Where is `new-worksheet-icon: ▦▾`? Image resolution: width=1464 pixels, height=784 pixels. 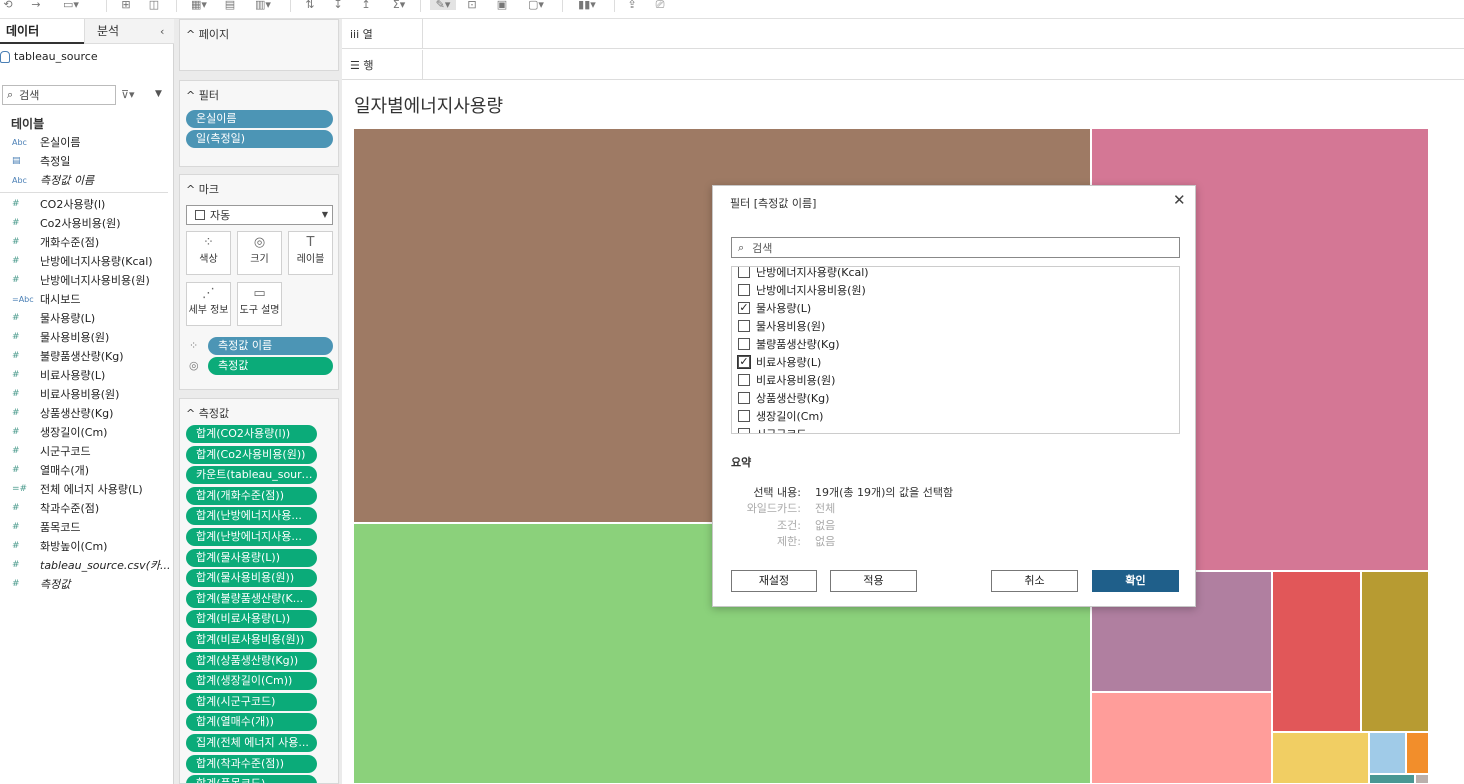
new-worksheet-icon: ▦▾ is located at coordinates (199, 5).